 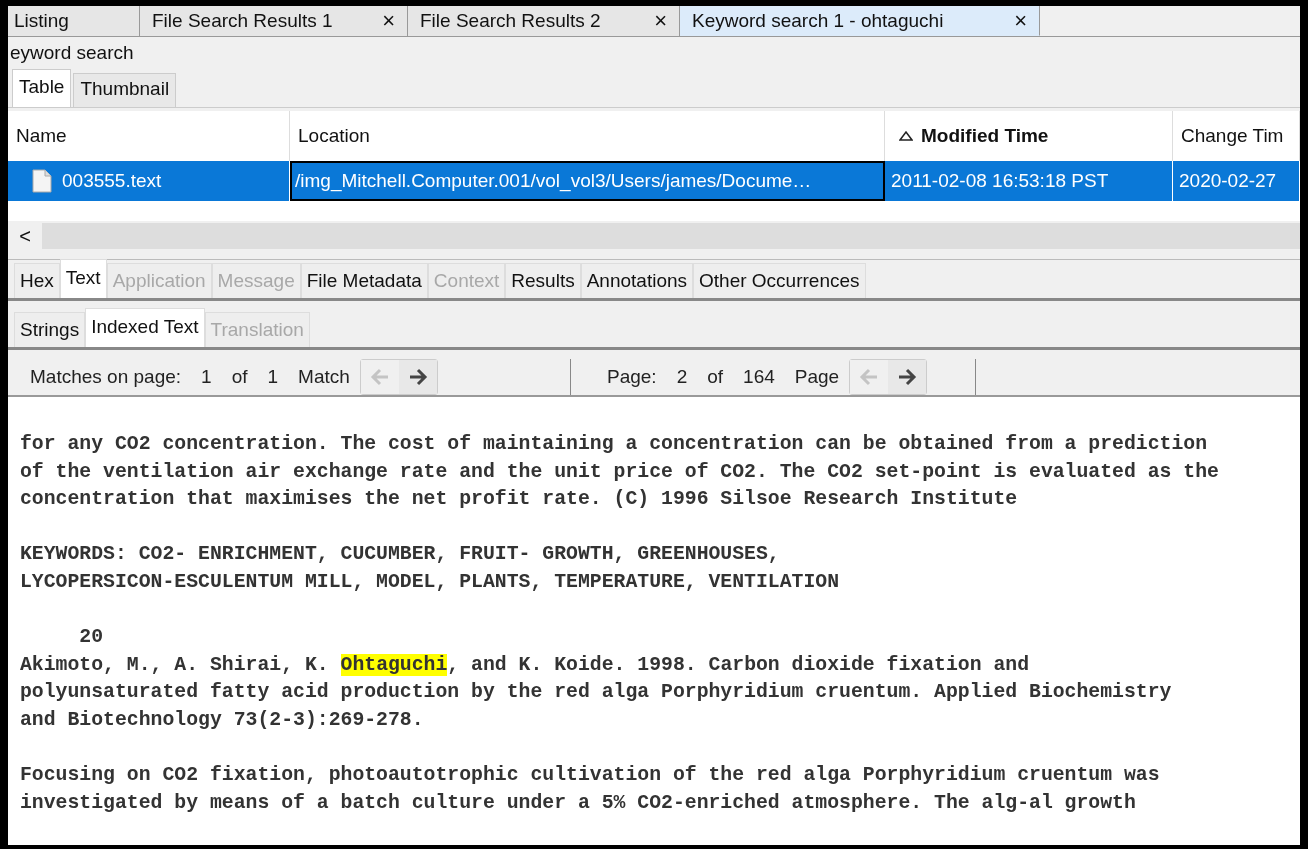 What do you see at coordinates (578, 803) in the screenshot?
I see `text-line: investigated by means of a batch culture under a 5% CO2-enriched atmosphere. The alg-al growth` at bounding box center [578, 803].